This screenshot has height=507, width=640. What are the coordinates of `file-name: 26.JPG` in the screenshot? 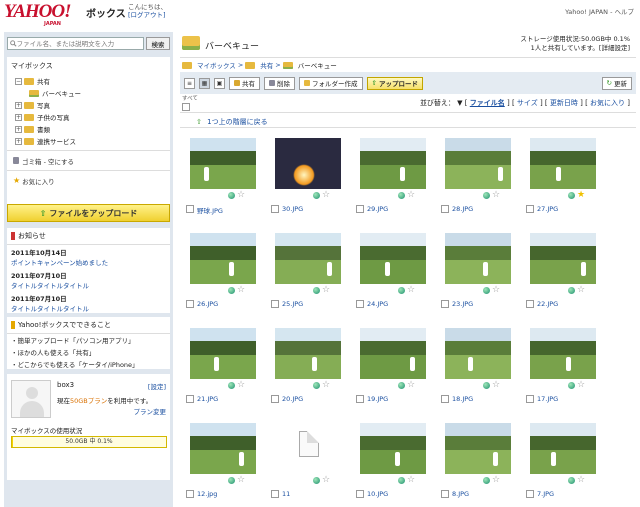 It's located at (207, 304).